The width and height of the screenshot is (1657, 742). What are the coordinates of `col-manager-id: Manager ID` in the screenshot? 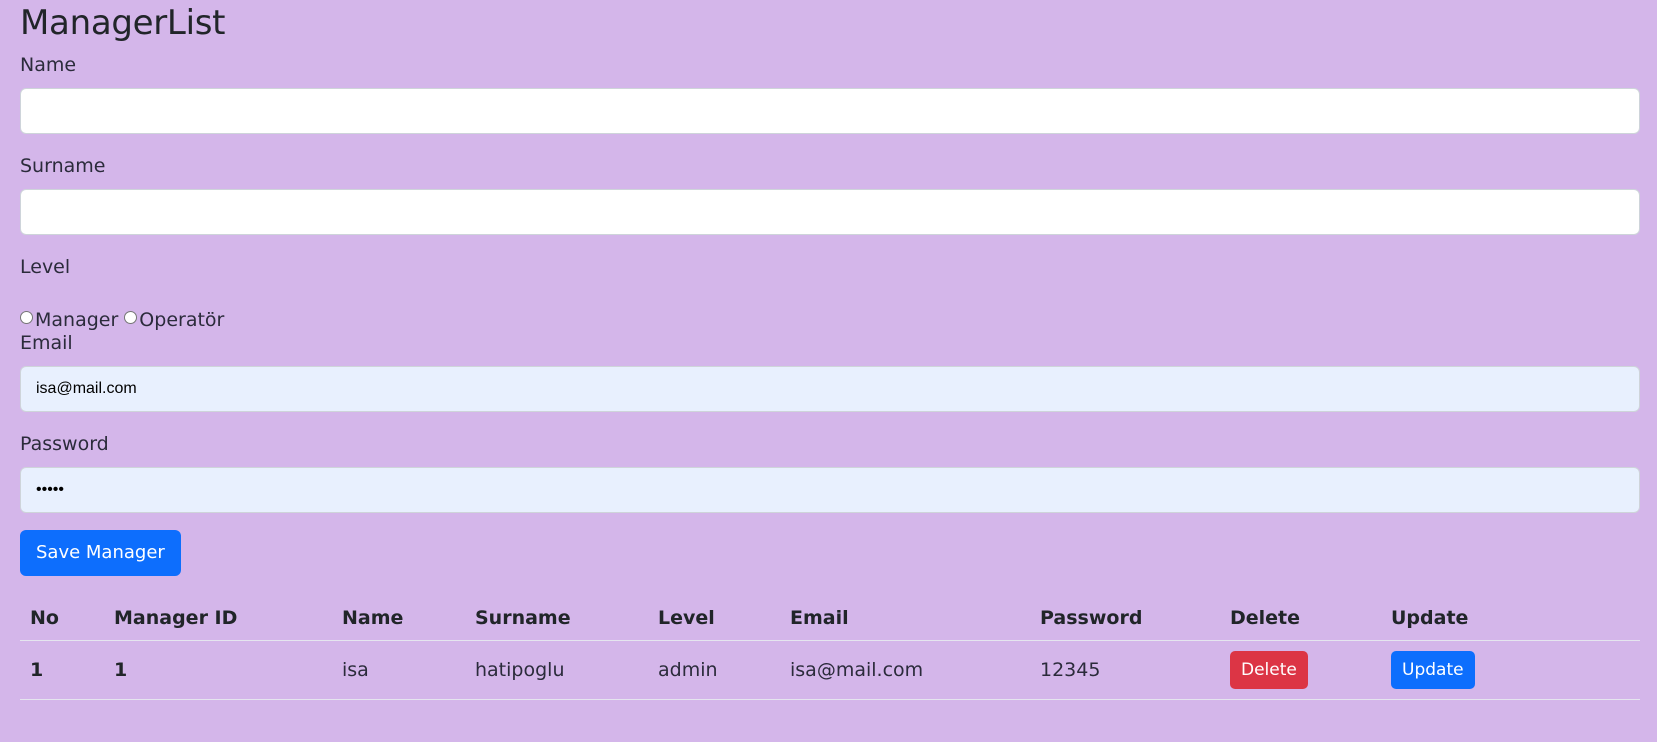 It's located at (218, 618).